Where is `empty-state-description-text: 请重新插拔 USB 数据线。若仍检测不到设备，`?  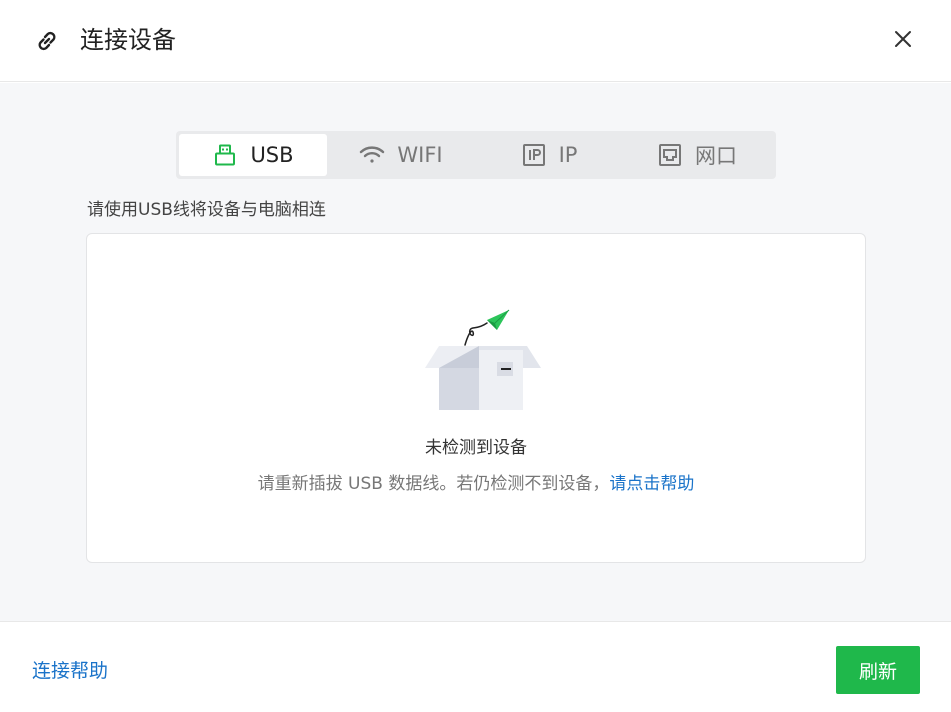
empty-state-description-text: 请重新插拔 USB 数据线。若仍检测不到设备， is located at coordinates (433, 484).